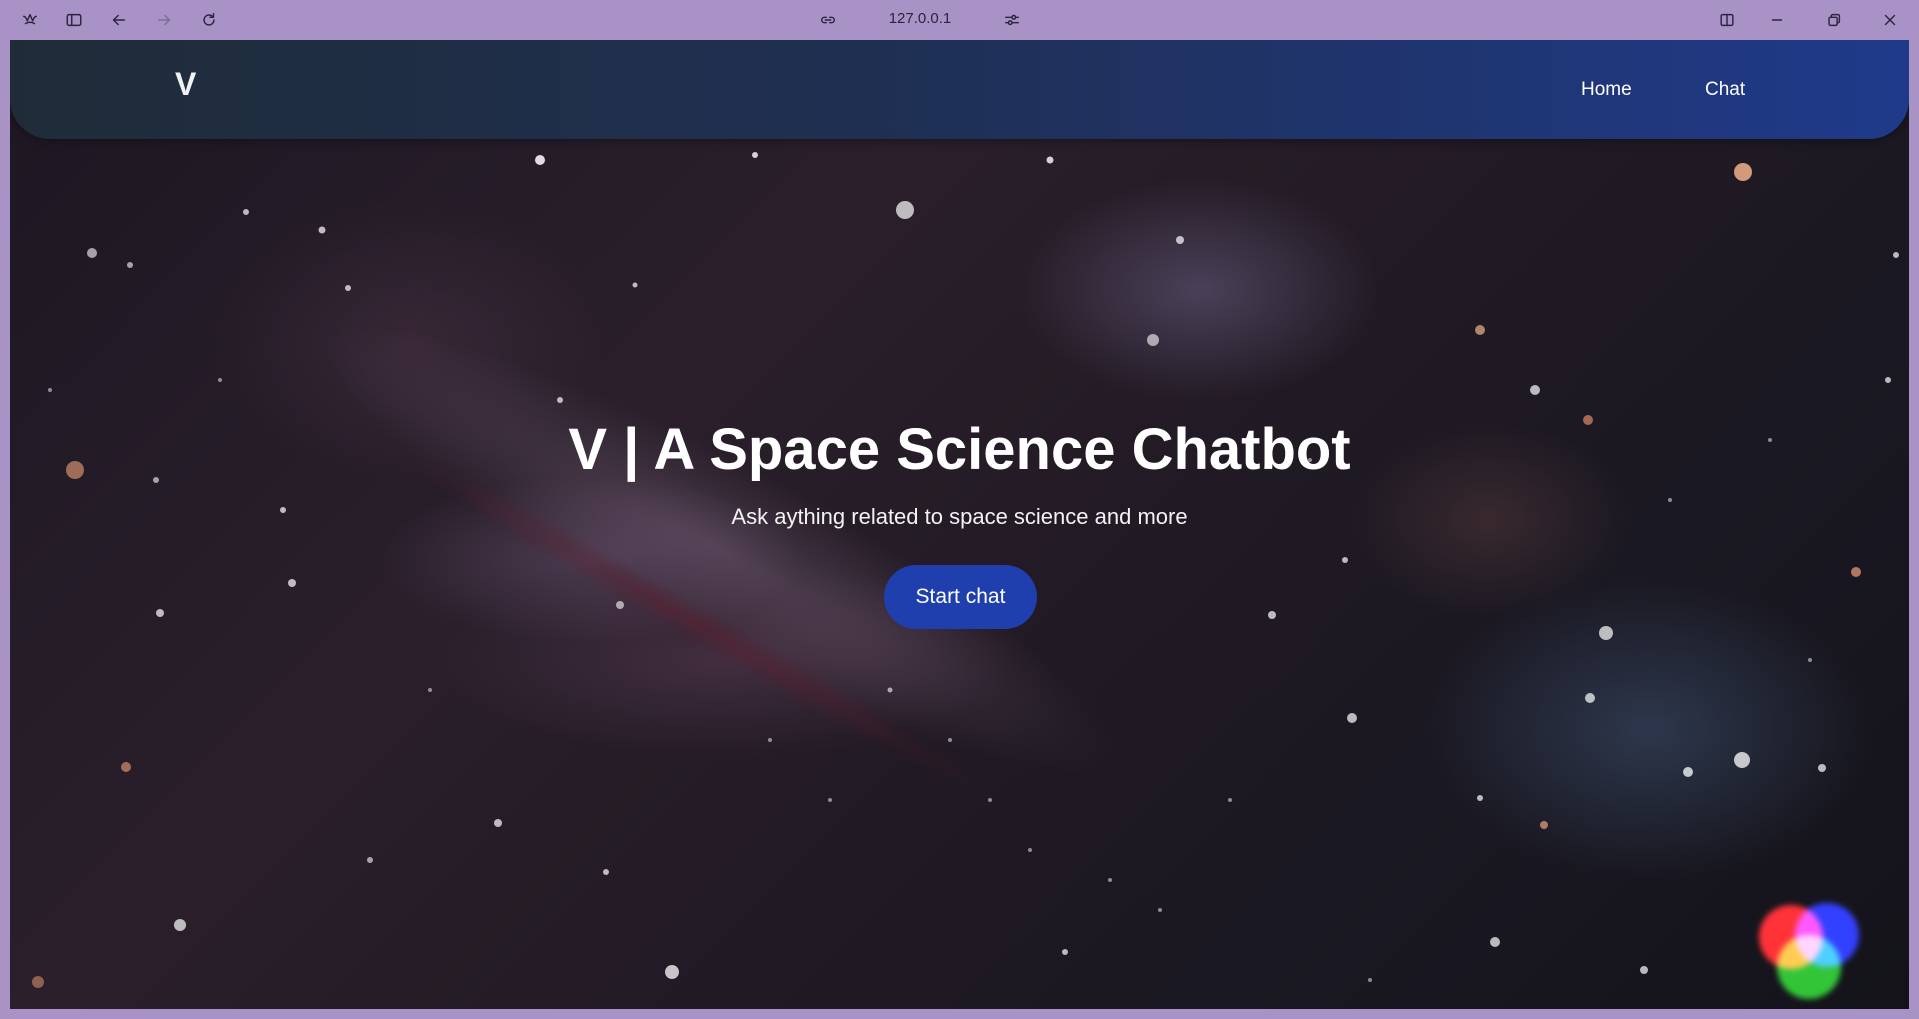  What do you see at coordinates (1606, 90) in the screenshot?
I see `nav-link-home: Home` at bounding box center [1606, 90].